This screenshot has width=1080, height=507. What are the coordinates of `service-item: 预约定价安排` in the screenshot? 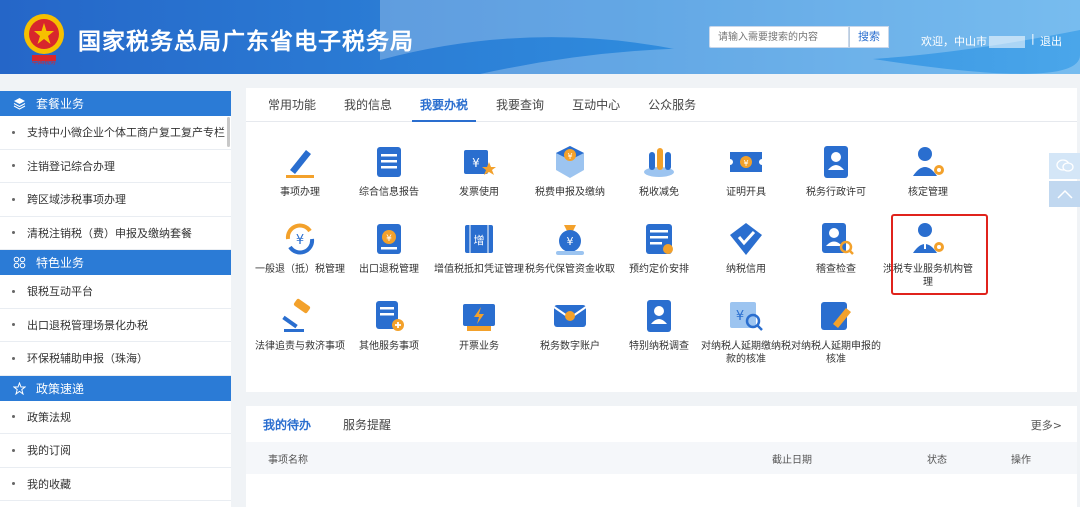 It's located at (659, 247).